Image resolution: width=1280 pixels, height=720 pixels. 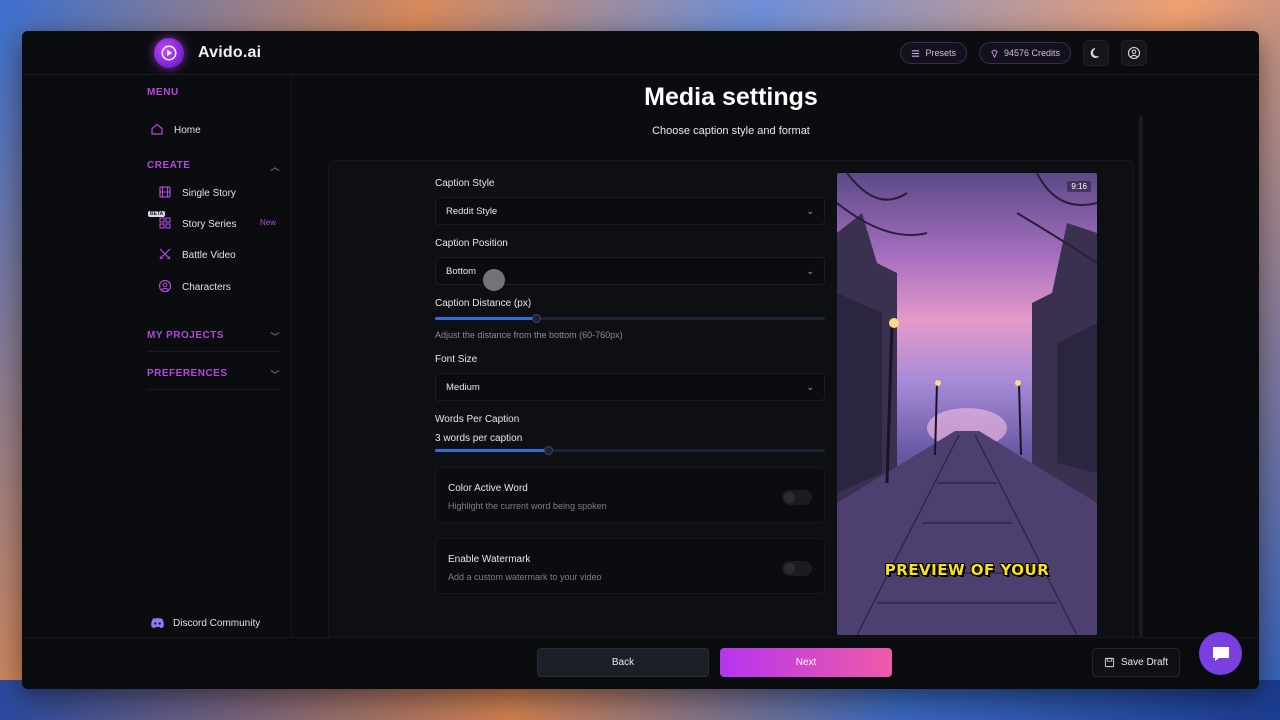 I want to click on chat-icon, so click(x=1220, y=653).